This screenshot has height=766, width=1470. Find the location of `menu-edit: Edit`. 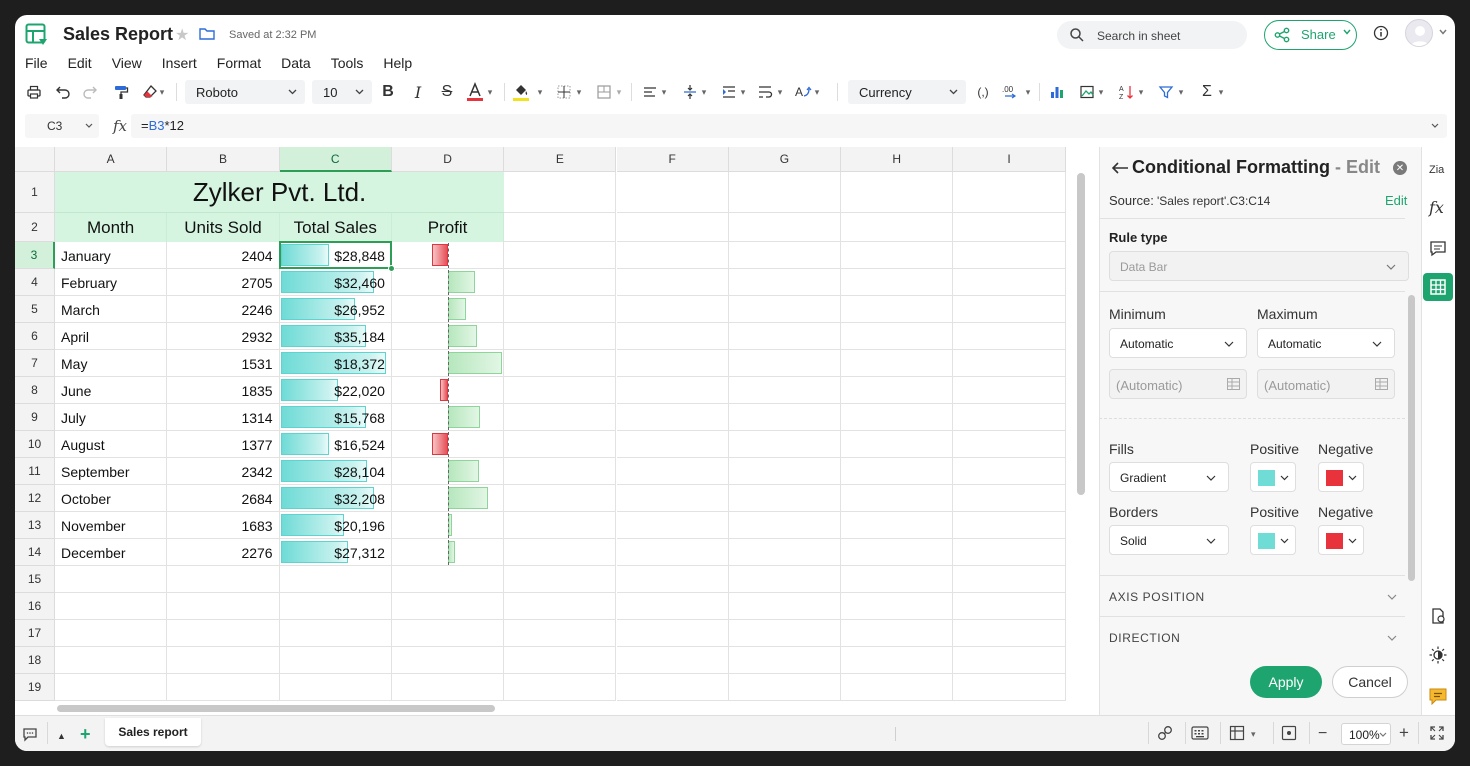

menu-edit: Edit is located at coordinates (80, 65).